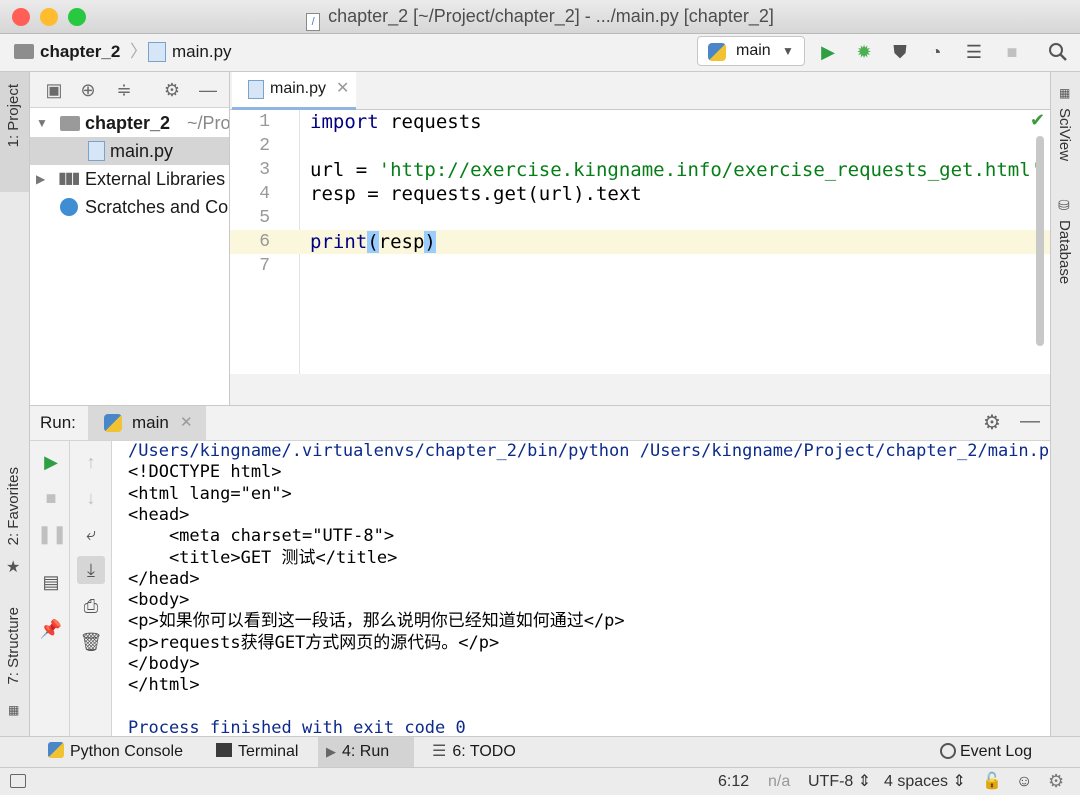  What do you see at coordinates (157, 207) in the screenshot?
I see `tree-scratches-label: Scratches and Consoles` at bounding box center [157, 207].